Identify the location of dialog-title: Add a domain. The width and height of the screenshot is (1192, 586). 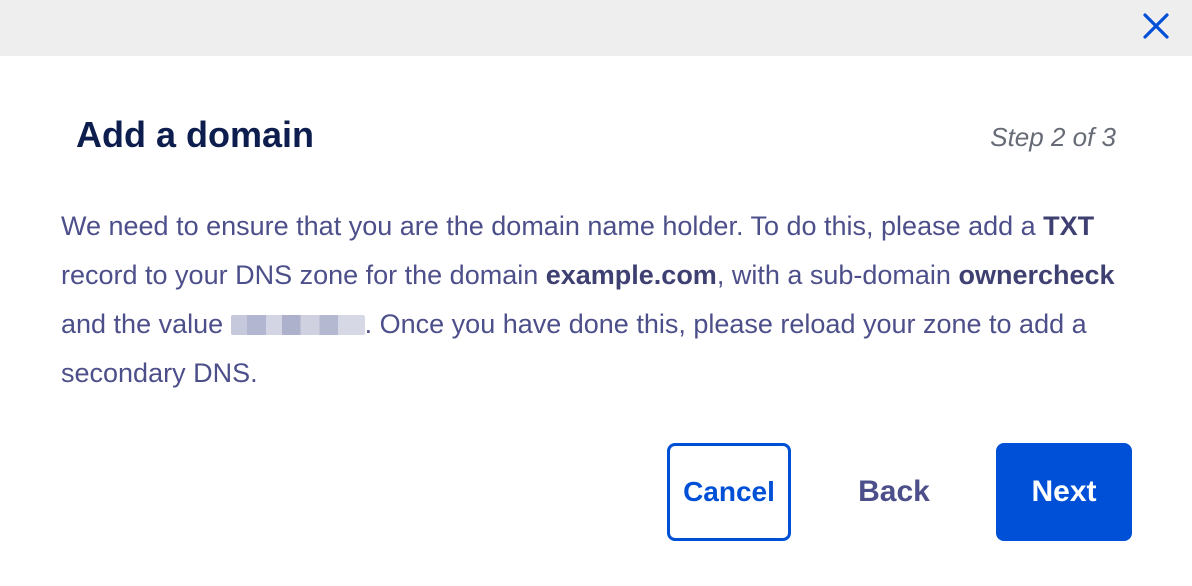
(195, 134).